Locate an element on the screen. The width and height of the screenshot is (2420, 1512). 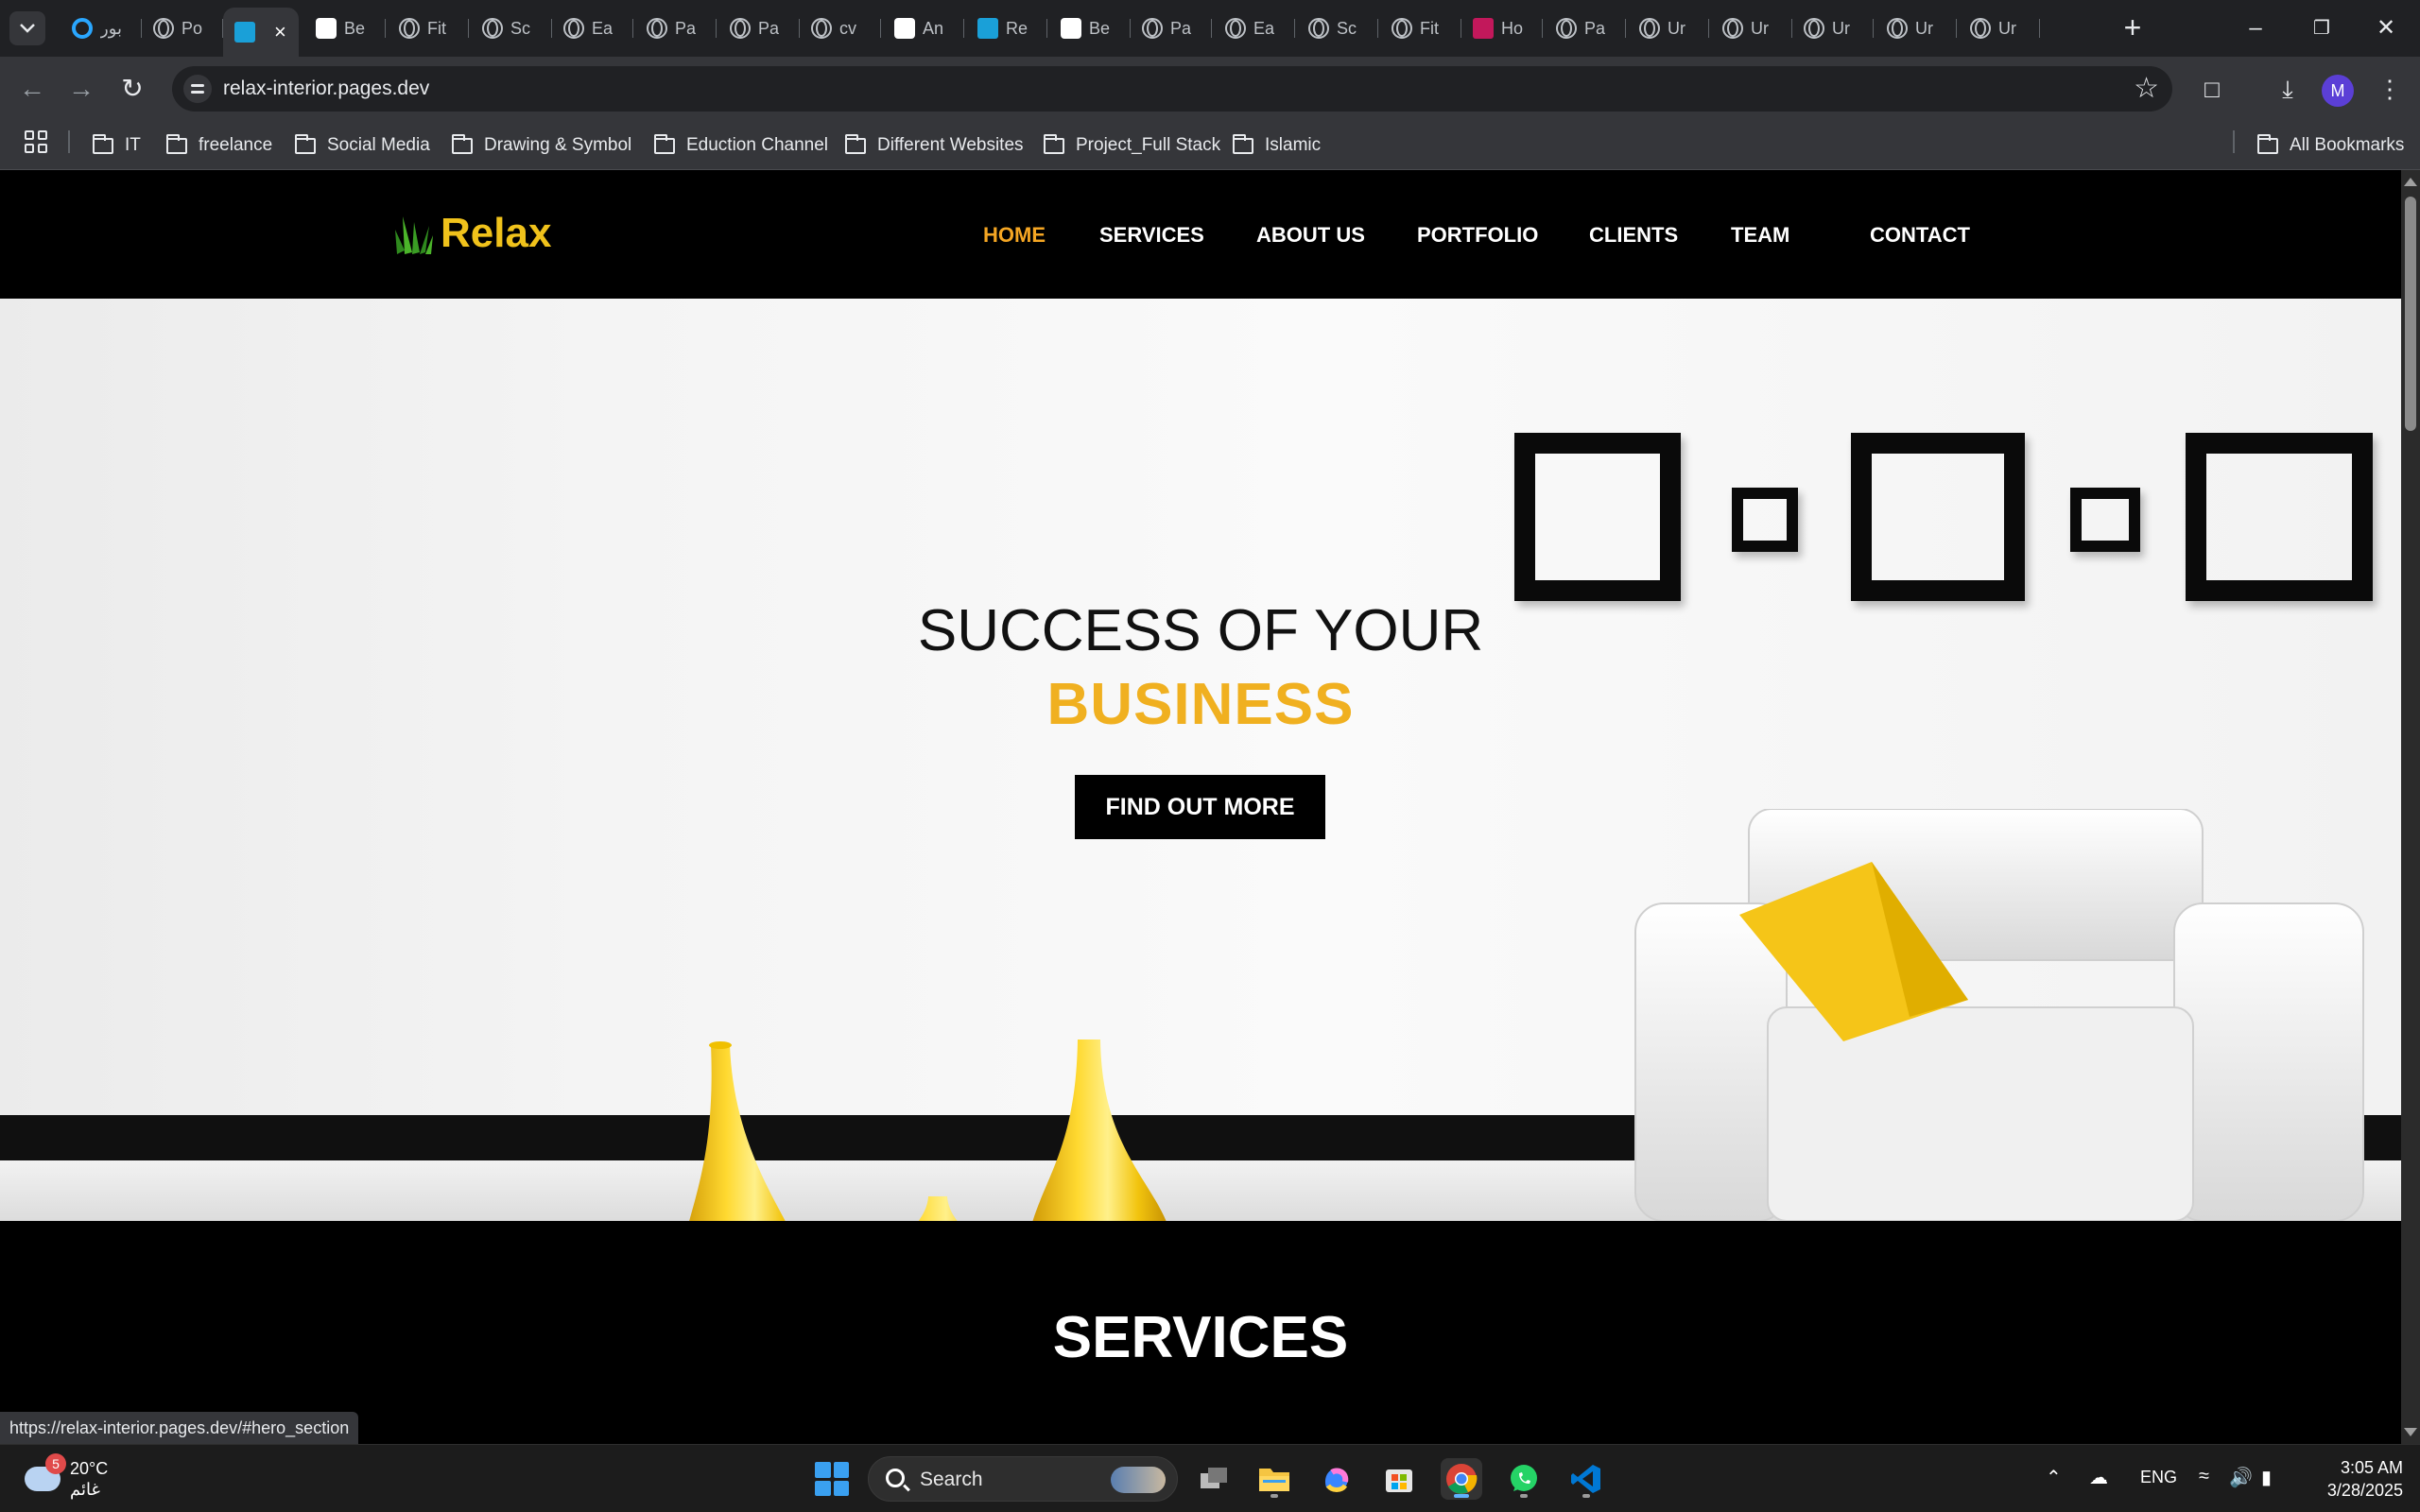
bookmark-folder: Drawing & Symbol is located at coordinates (541, 145).